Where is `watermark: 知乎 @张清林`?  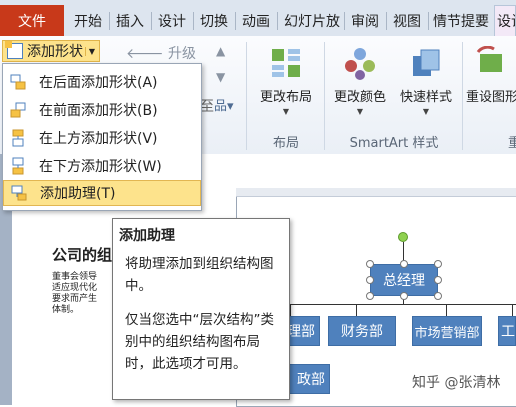
watermark: 知乎 @张清林 is located at coordinates (456, 383).